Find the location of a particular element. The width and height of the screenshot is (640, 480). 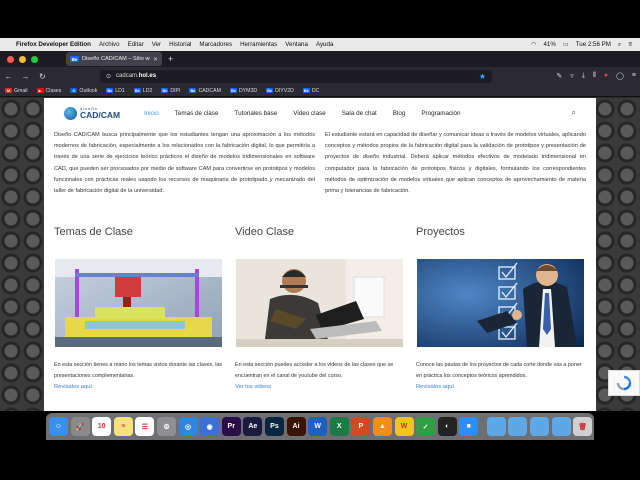

extension-icon: ● is located at coordinates (606, 76).